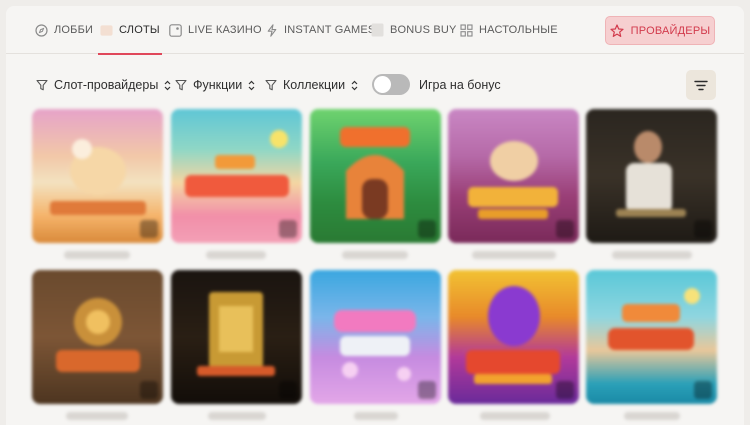 Image resolution: width=750 pixels, height=425 pixels. I want to click on tab-bonus-buy: BONUS BUY, so click(414, 30).